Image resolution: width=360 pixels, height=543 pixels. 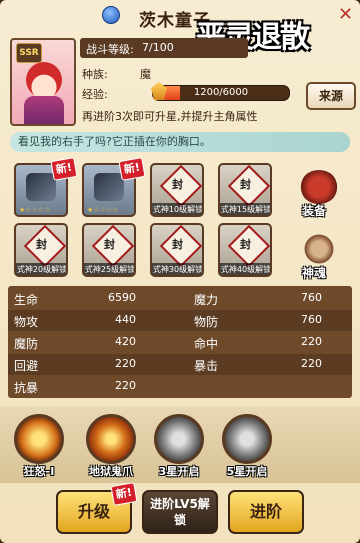 I want to click on locked-slot: 封式神20级解锁, so click(x=41, y=250).